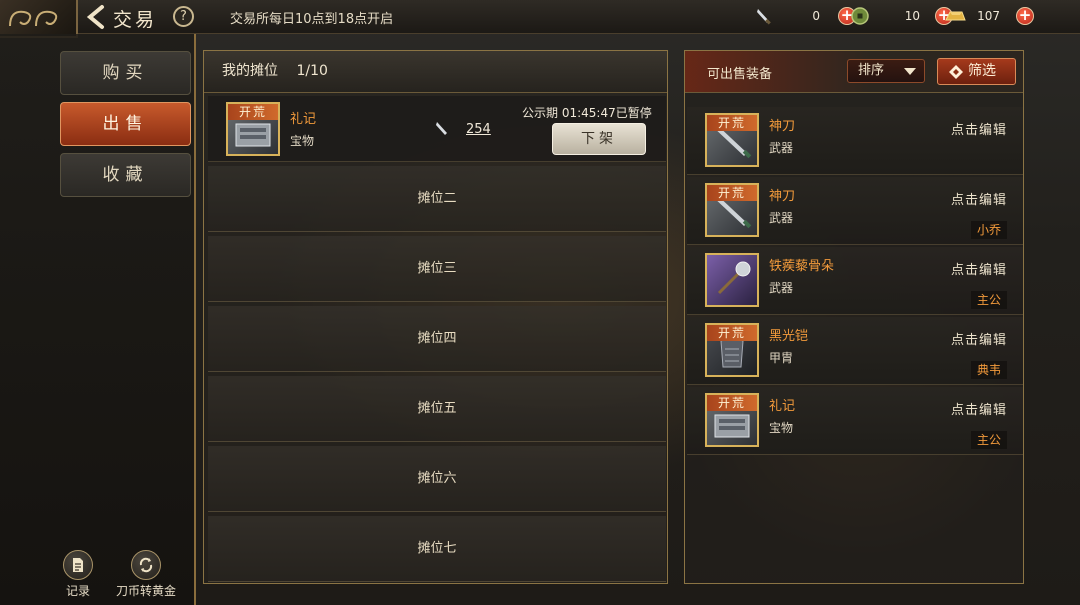  Describe the element at coordinates (437, 339) in the screenshot. I see `stall-slot-empty: 摊位四` at that location.